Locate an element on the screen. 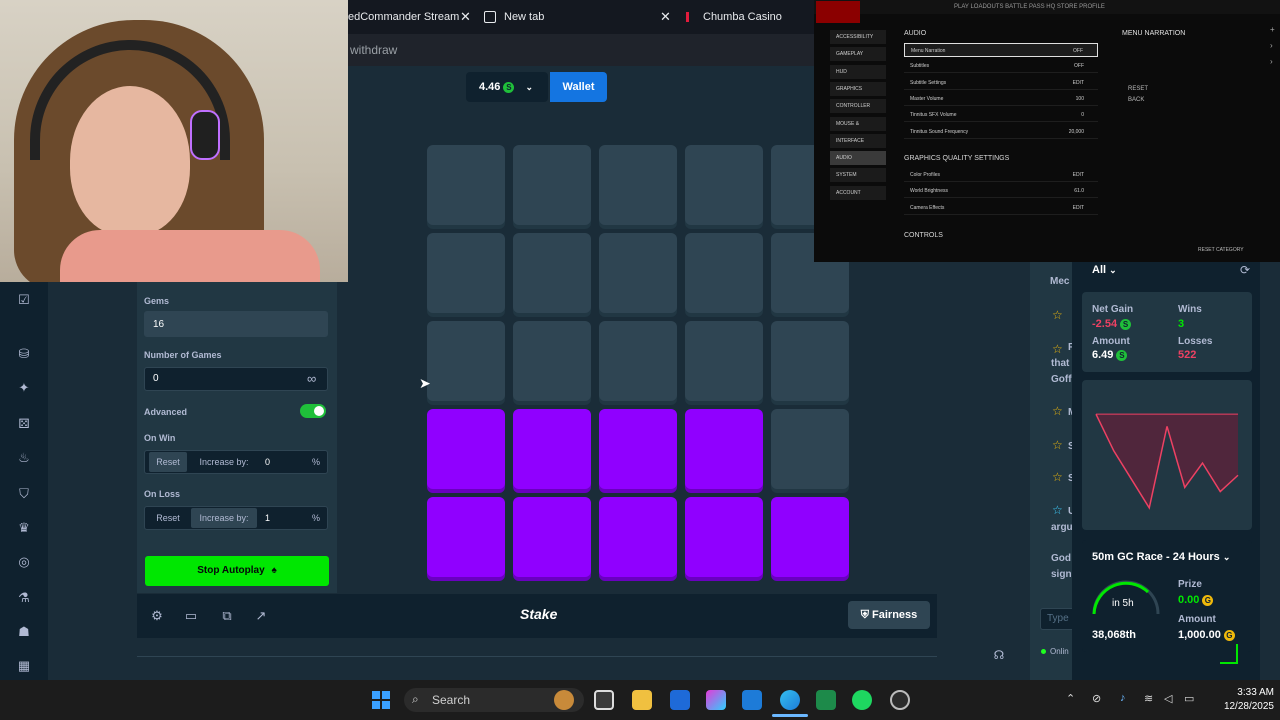 The width and height of the screenshot is (1280, 720). microphone-icon: ♪ is located at coordinates (1123, 698).